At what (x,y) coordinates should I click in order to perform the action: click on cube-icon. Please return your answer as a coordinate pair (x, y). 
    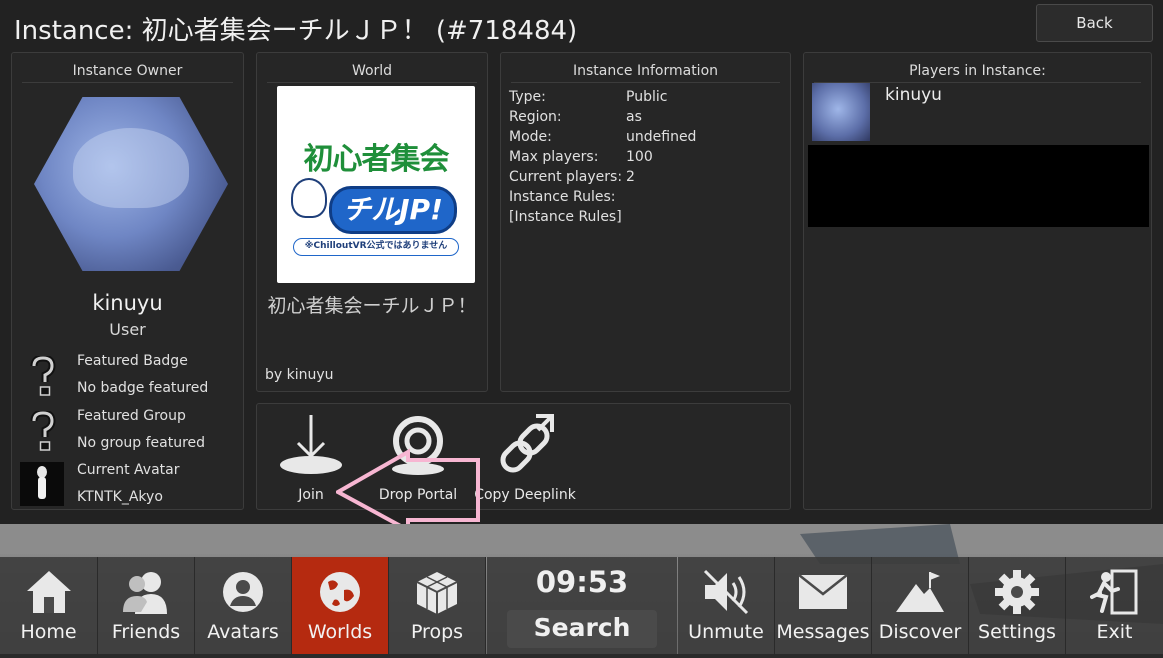
    Looking at the image, I should click on (437, 592).